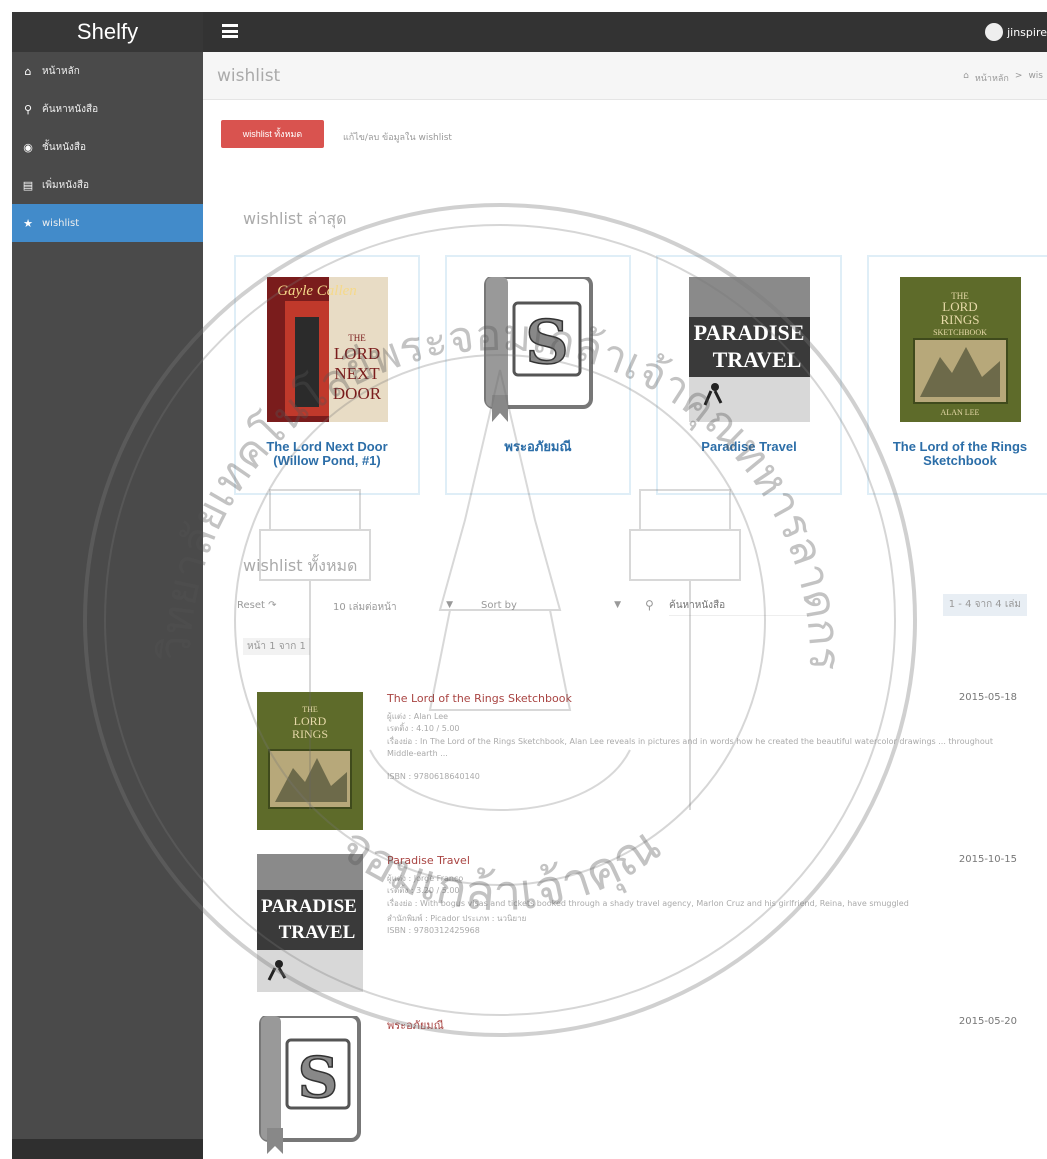  What do you see at coordinates (357, 373) in the screenshot?
I see `cover-title-text: NEXT` at bounding box center [357, 373].